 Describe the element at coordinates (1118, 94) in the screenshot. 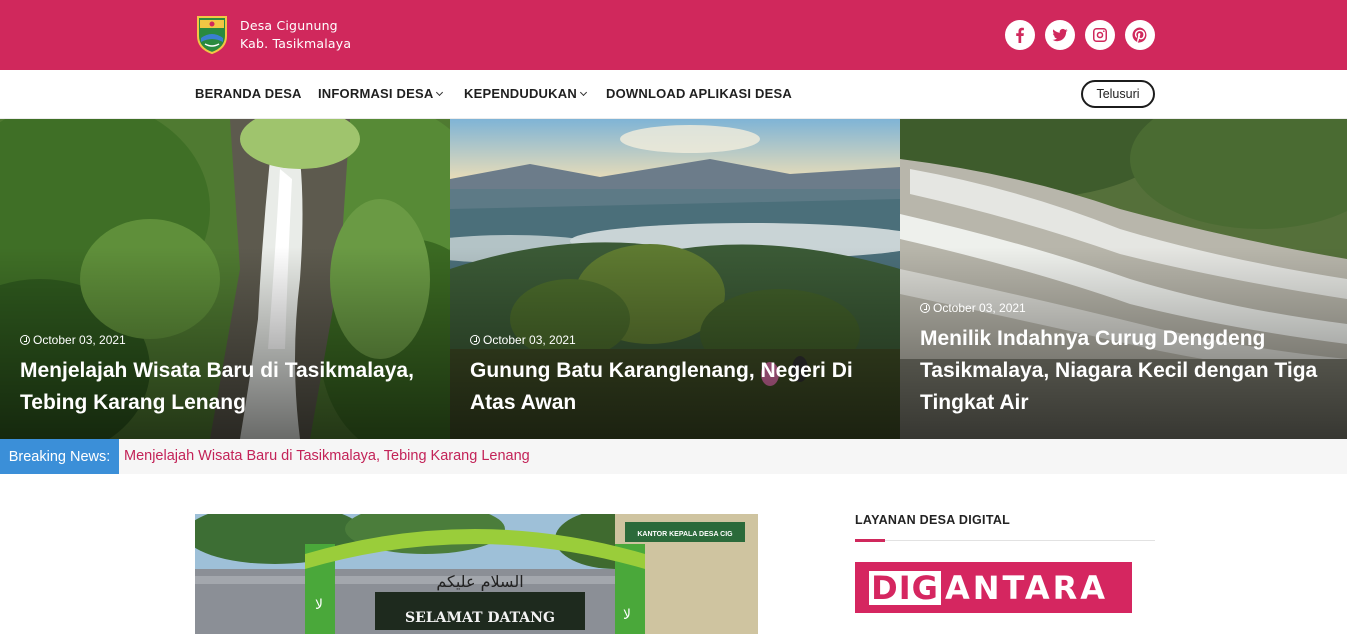

I see `search-button: Telusuri` at that location.